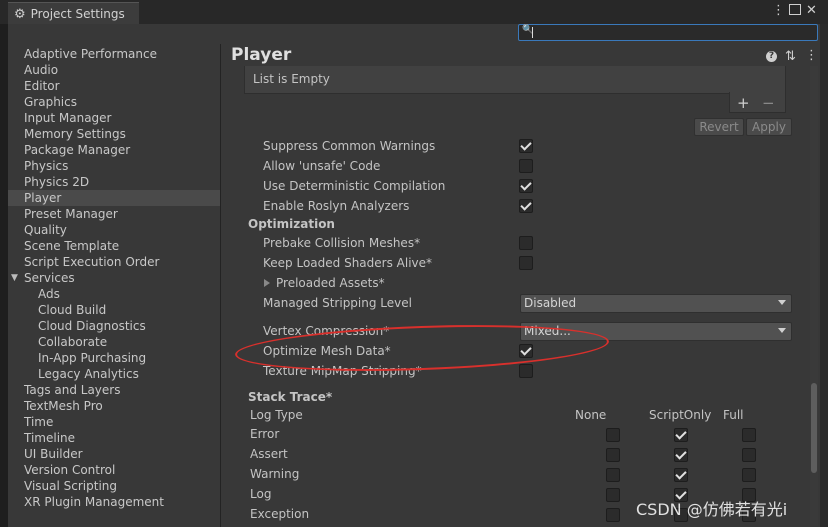 The width and height of the screenshot is (828, 527). What do you see at coordinates (330, 283) in the screenshot?
I see `preloaded-assets-foldout: Preloaded Assets*` at bounding box center [330, 283].